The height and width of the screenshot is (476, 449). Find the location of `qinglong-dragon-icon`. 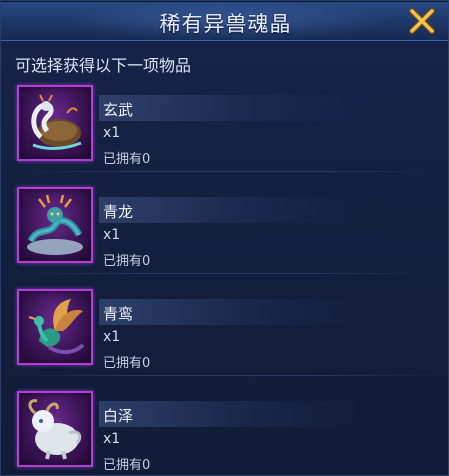

qinglong-dragon-icon is located at coordinates (55, 224).